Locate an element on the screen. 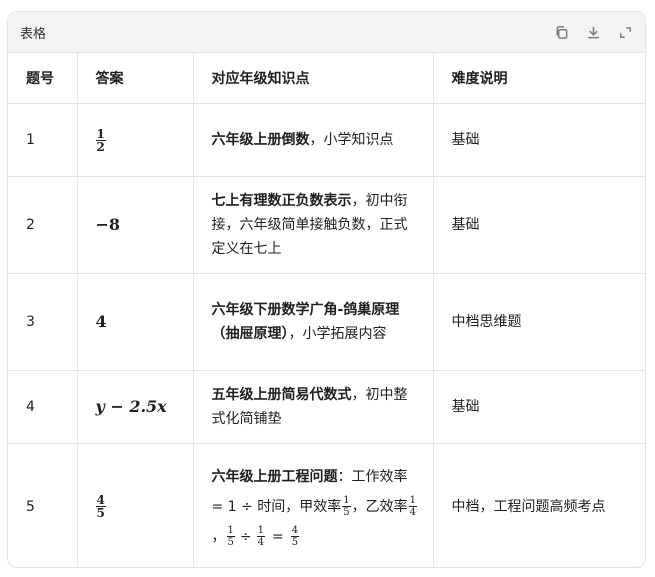 This screenshot has width=655, height=577. row-answer: 12 is located at coordinates (135, 140).